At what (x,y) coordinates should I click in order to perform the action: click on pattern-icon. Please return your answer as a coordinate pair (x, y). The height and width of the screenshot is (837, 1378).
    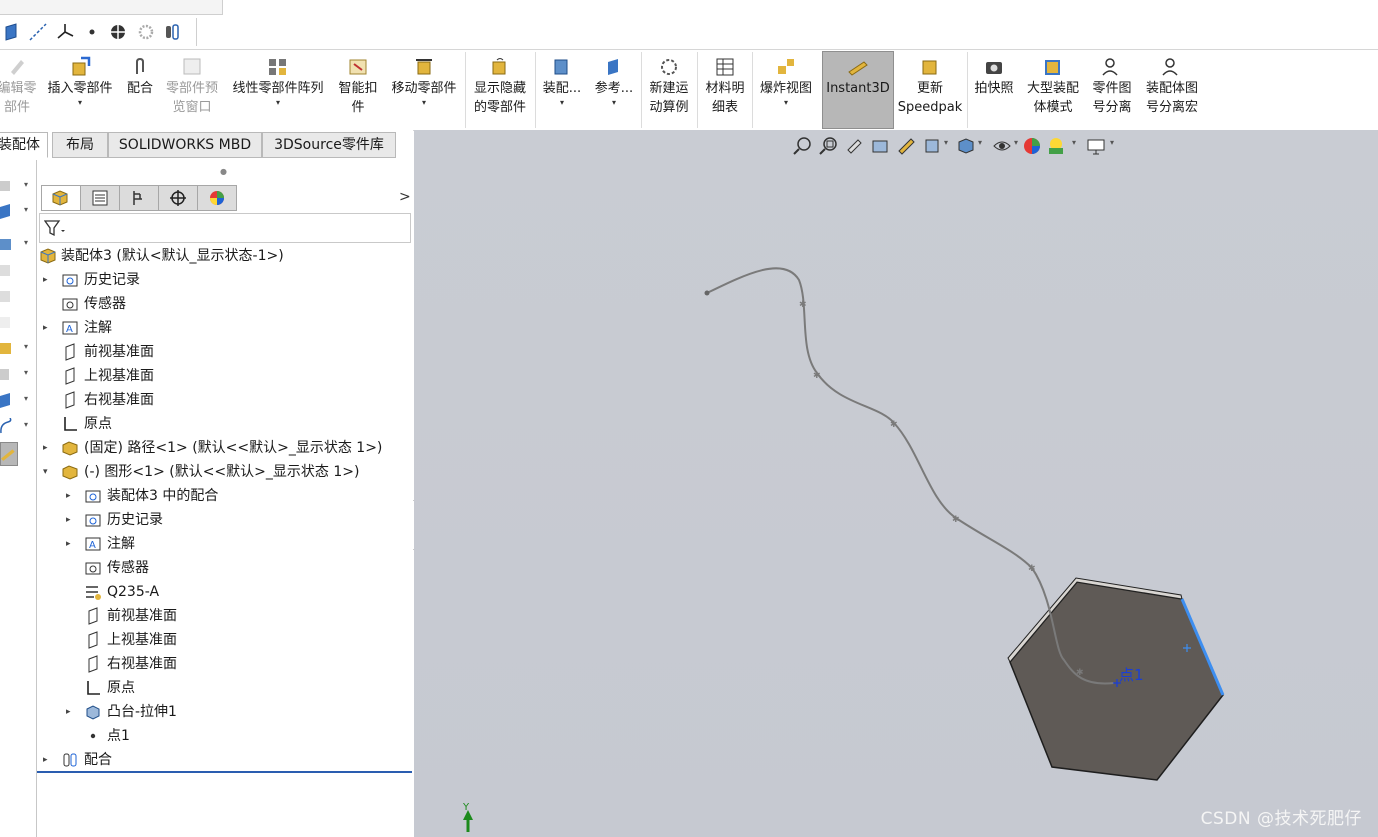
    Looking at the image, I should click on (7, 374).